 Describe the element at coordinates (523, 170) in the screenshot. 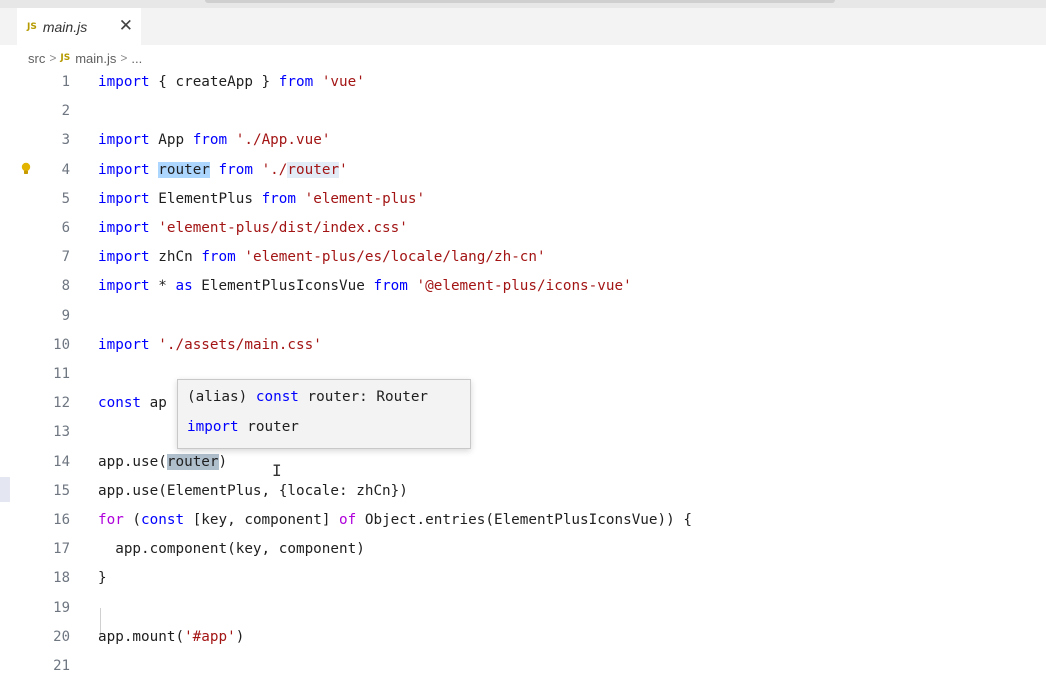

I see `code-line: 4 import router from './router'` at that location.